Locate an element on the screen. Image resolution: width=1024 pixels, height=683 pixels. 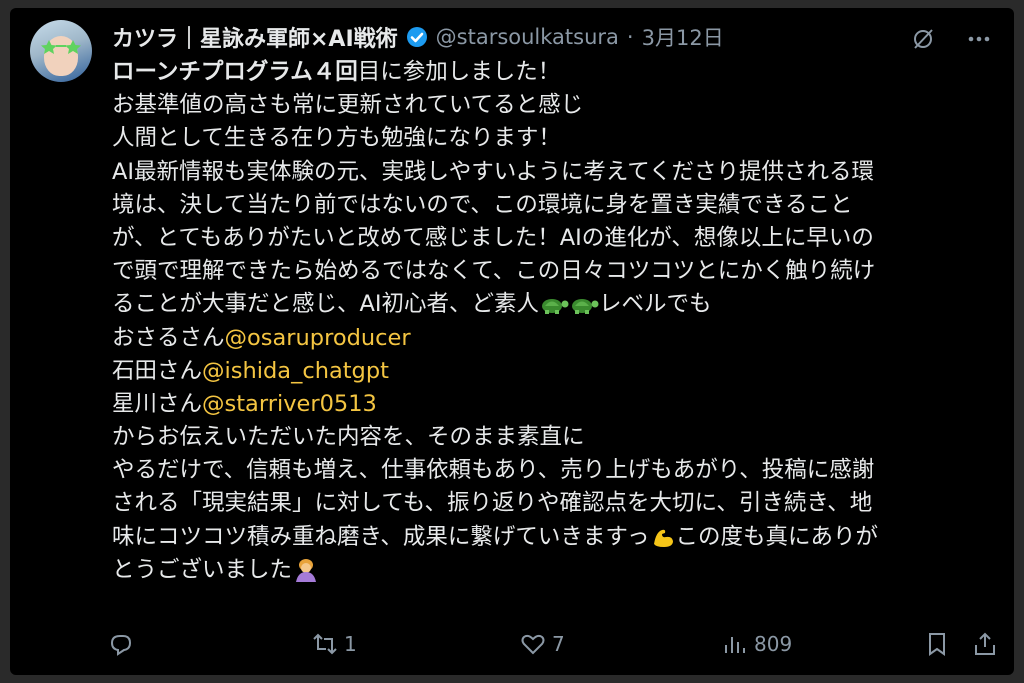
share-icon is located at coordinates (985, 643).